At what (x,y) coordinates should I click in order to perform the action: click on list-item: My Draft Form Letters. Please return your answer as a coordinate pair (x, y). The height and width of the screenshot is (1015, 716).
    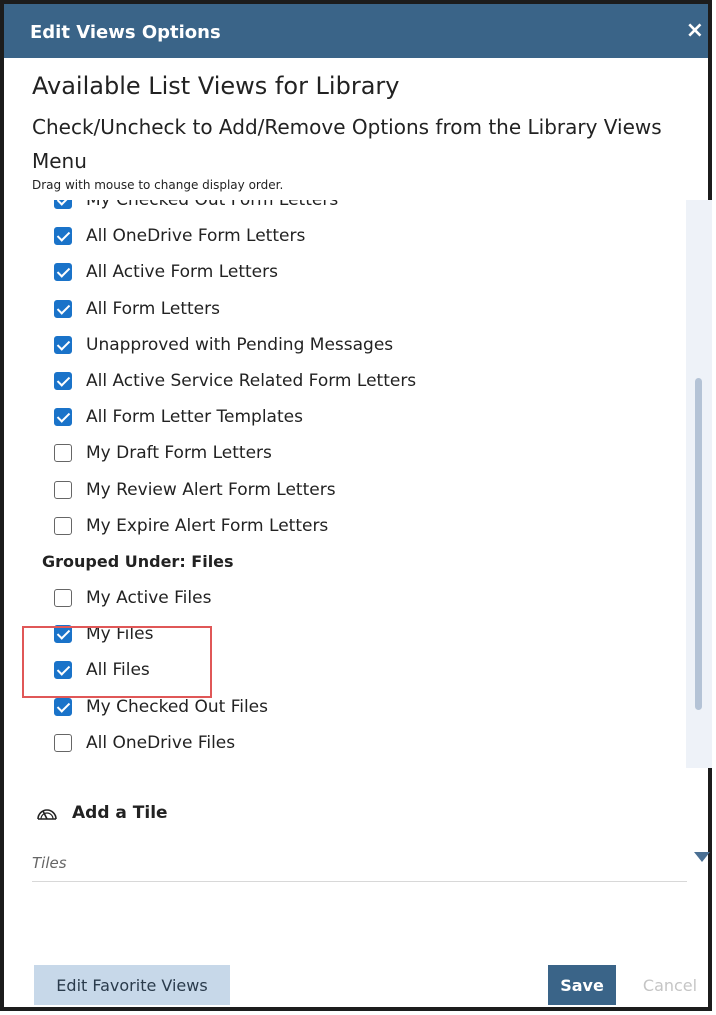
    Looking at the image, I should click on (359, 453).